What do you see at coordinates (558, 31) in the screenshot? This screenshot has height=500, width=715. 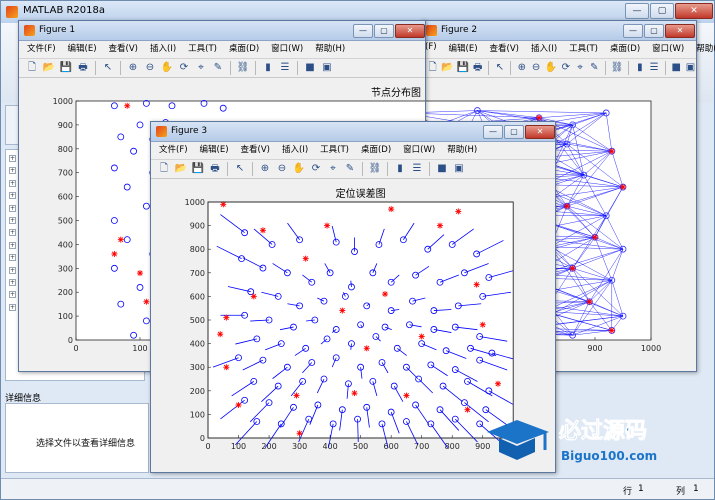 I see `figure-2-title-bar: Figure 2 — ▢ ✕` at bounding box center [558, 31].